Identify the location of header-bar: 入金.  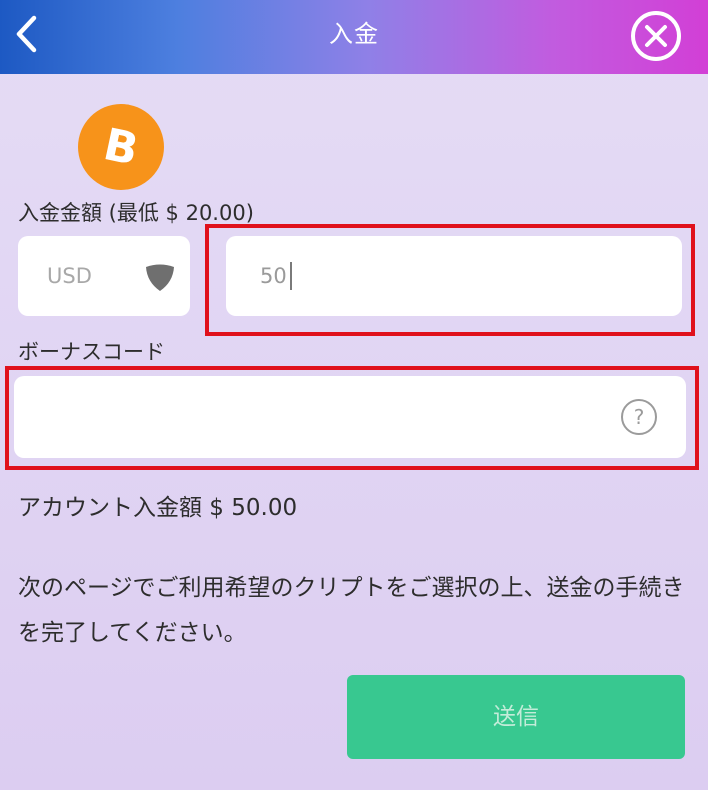
(354, 37).